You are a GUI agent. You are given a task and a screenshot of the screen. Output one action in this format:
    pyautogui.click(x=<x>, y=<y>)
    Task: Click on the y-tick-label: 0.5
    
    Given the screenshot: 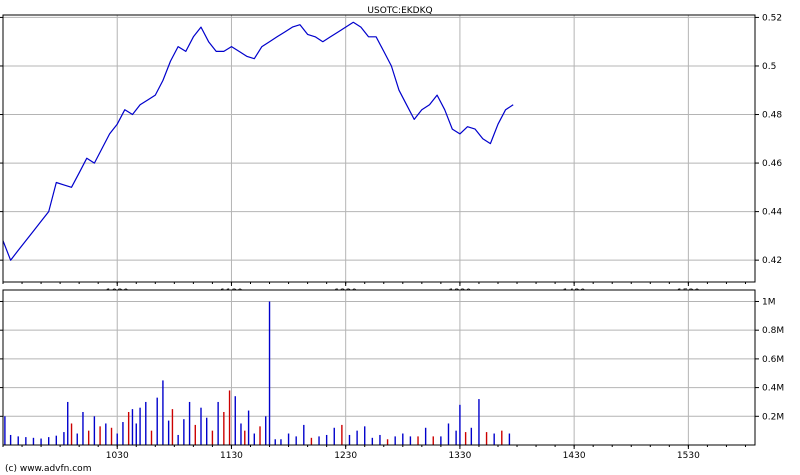 What is the action you would take?
    pyautogui.click(x=769, y=67)
    